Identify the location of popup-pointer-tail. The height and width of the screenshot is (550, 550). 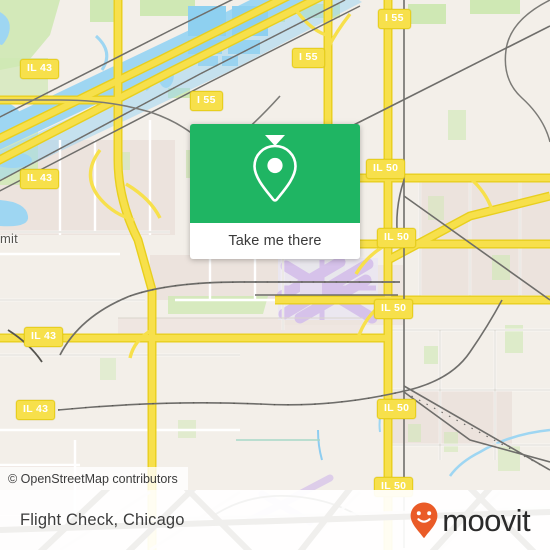
(275, 140).